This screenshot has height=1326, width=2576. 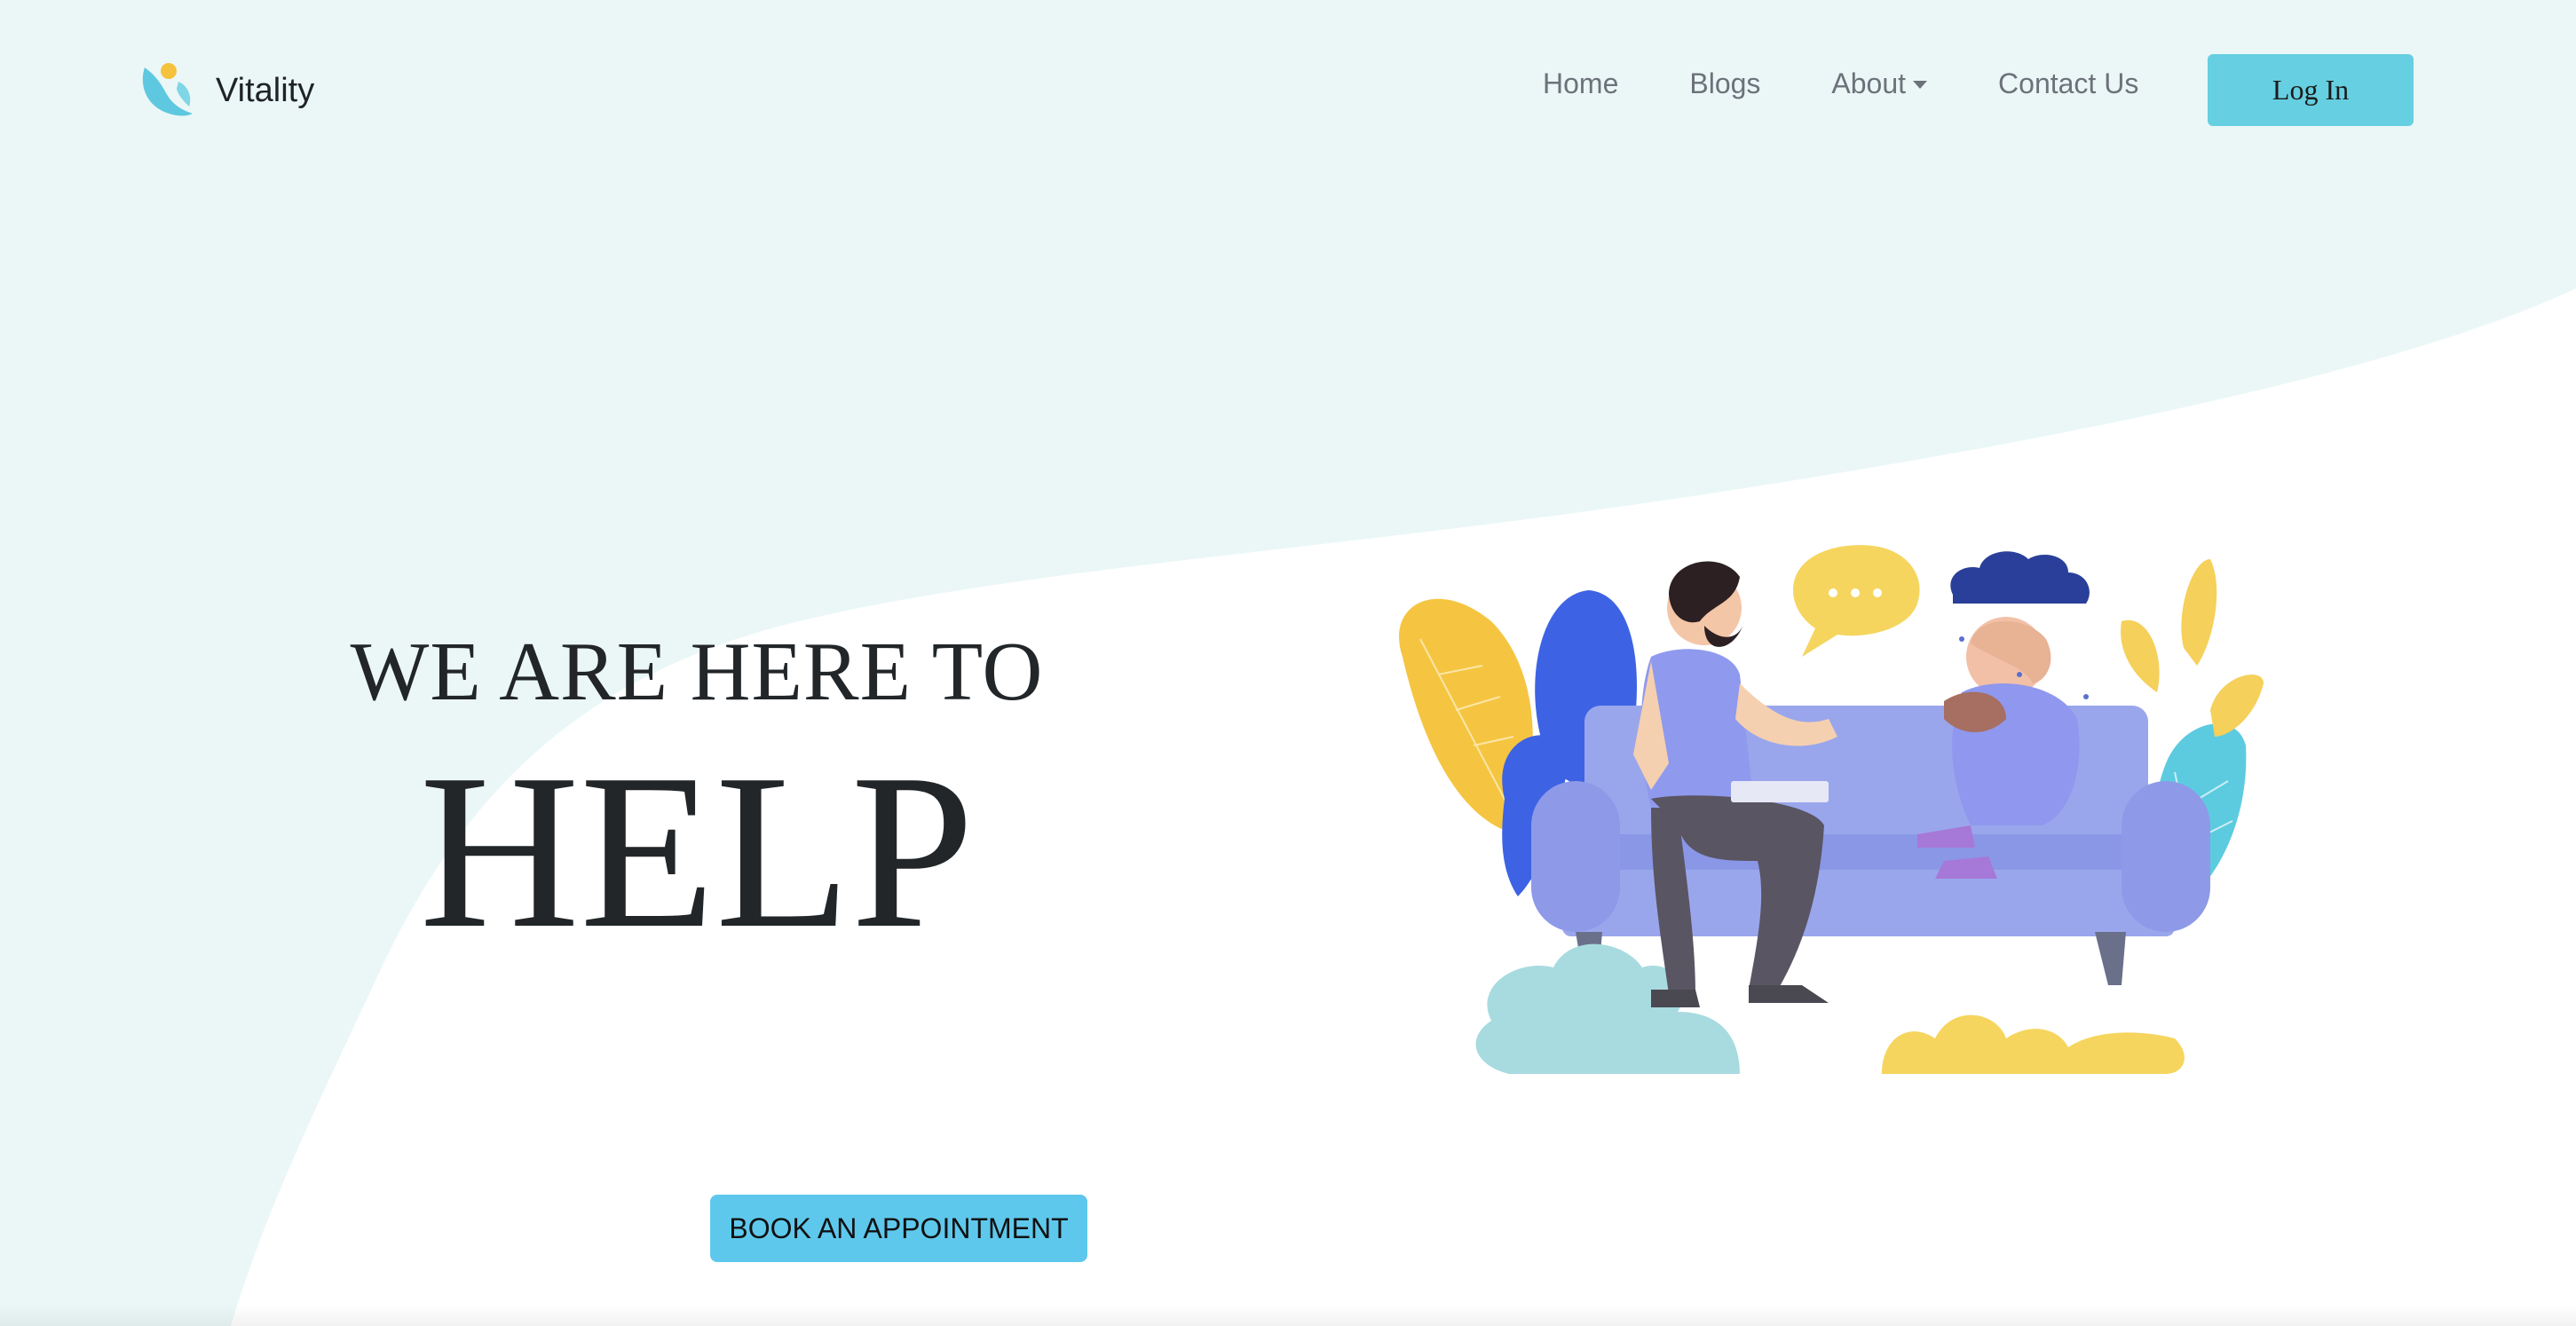 I want to click on yellow-bush, so click(x=2033, y=1044).